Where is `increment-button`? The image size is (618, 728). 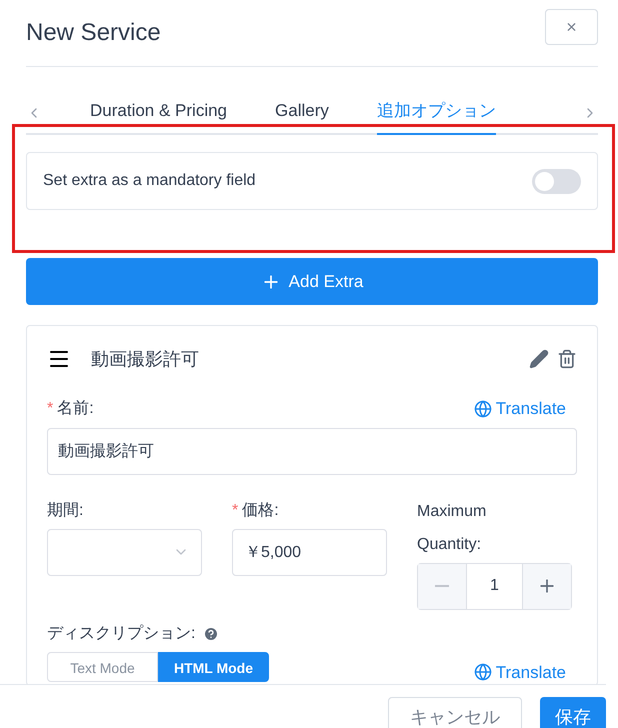 increment-button is located at coordinates (546, 586).